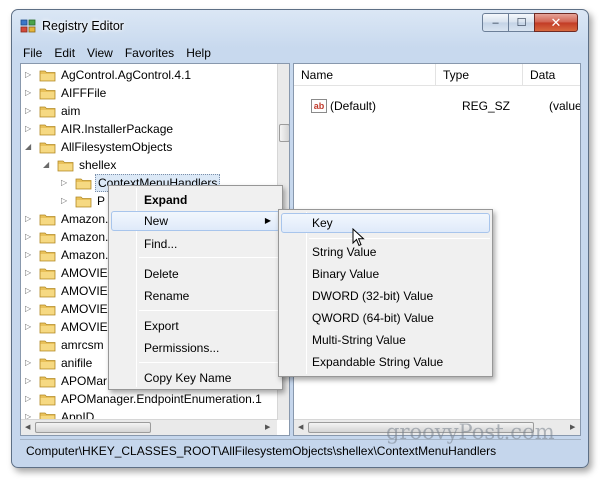 The image size is (610, 489). Describe the element at coordinates (149, 399) in the screenshot. I see `tree-item: ▷ APOManager.EndpointEnumeration.1` at that location.